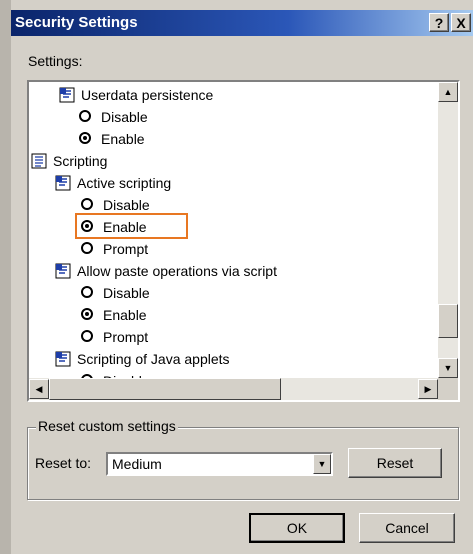 This screenshot has width=473, height=554. Describe the element at coordinates (165, 389) in the screenshot. I see `horizontal-scroll-thumb` at that location.